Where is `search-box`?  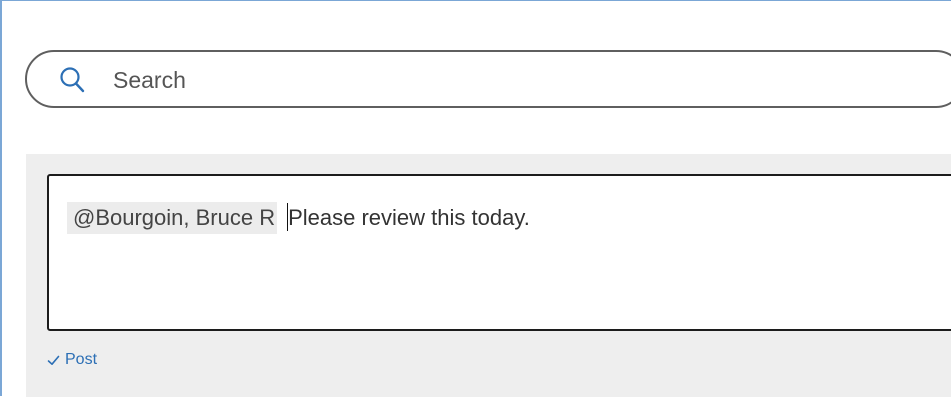
search-box is located at coordinates (488, 79).